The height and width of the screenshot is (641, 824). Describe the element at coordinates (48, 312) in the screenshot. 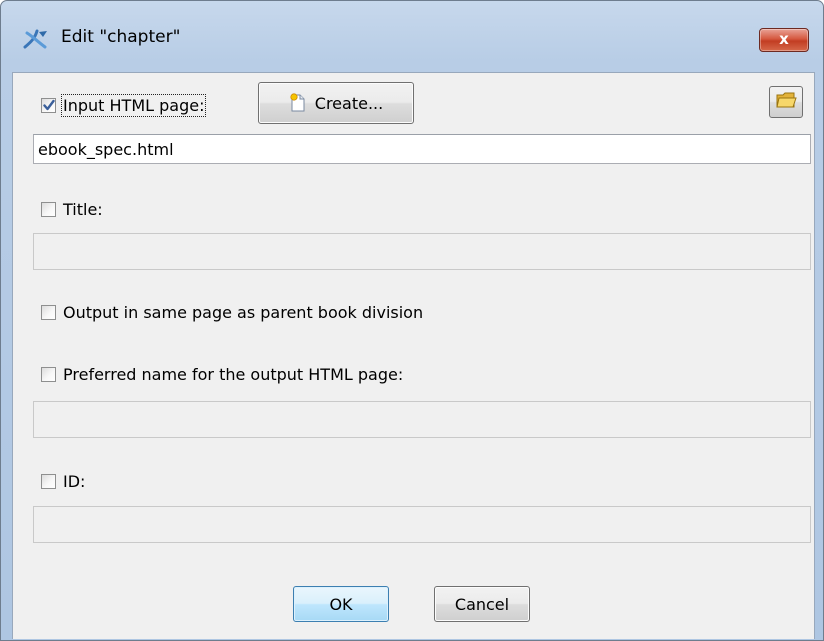

I see `same-page-checkbox` at that location.